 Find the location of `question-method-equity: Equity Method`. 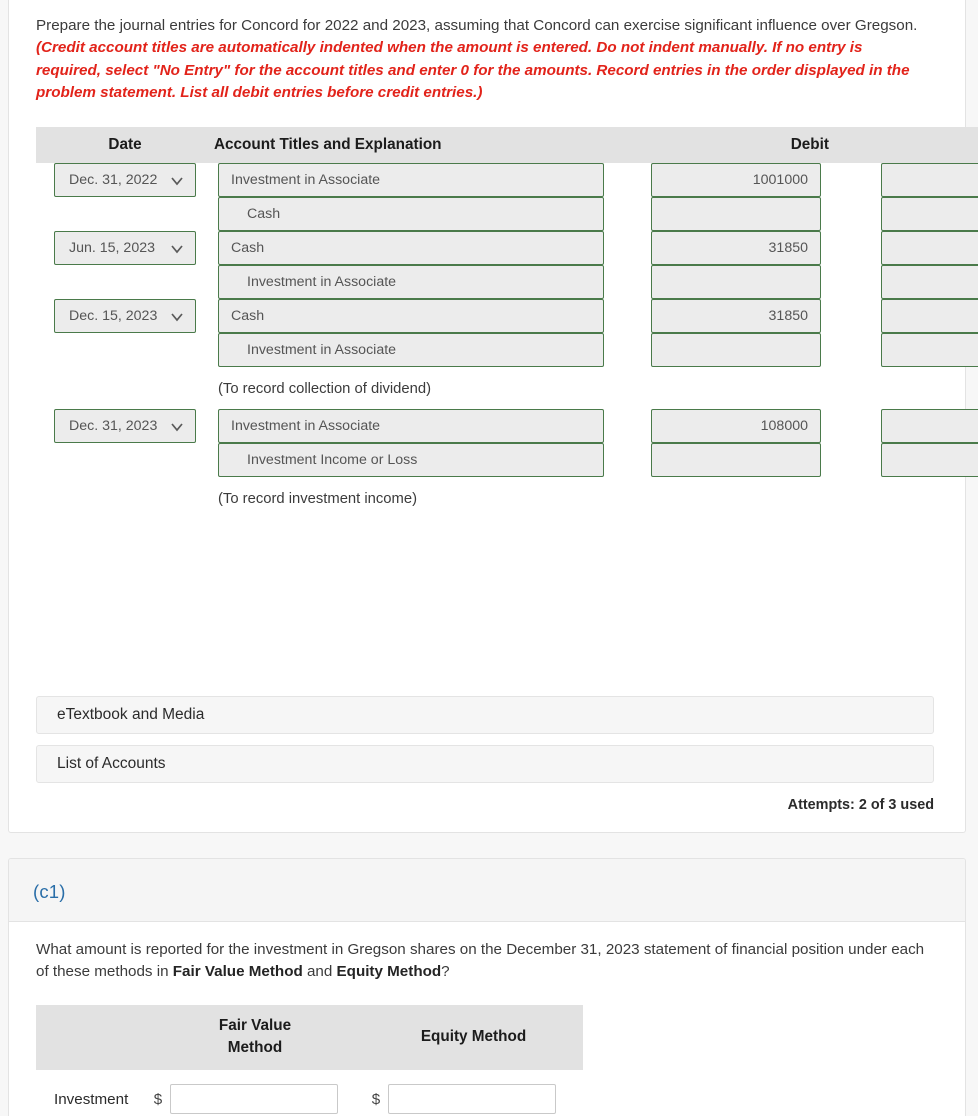

question-method-equity: Equity Method is located at coordinates (389, 972).